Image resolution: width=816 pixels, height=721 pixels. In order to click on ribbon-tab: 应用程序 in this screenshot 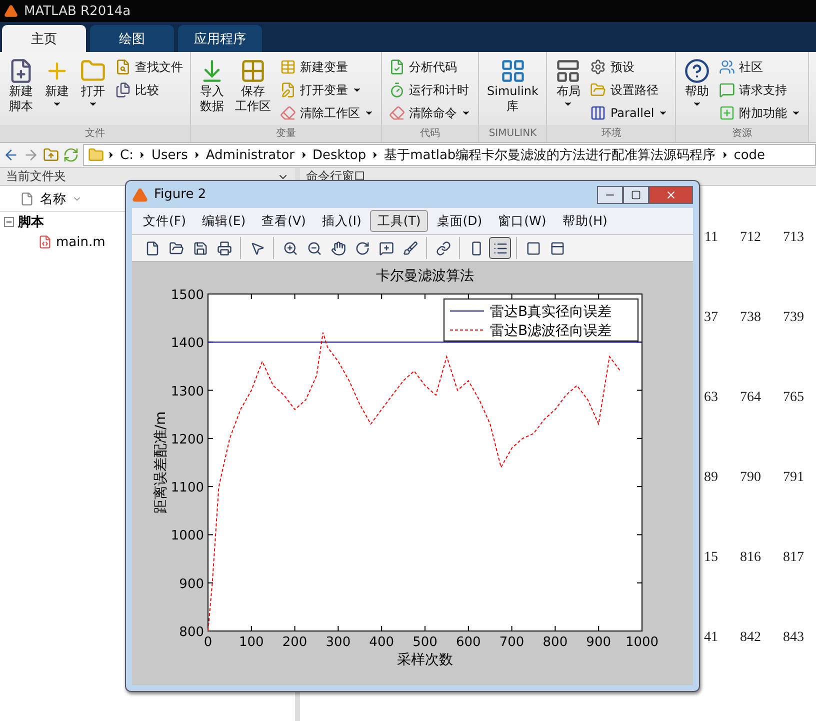, I will do `click(220, 38)`.